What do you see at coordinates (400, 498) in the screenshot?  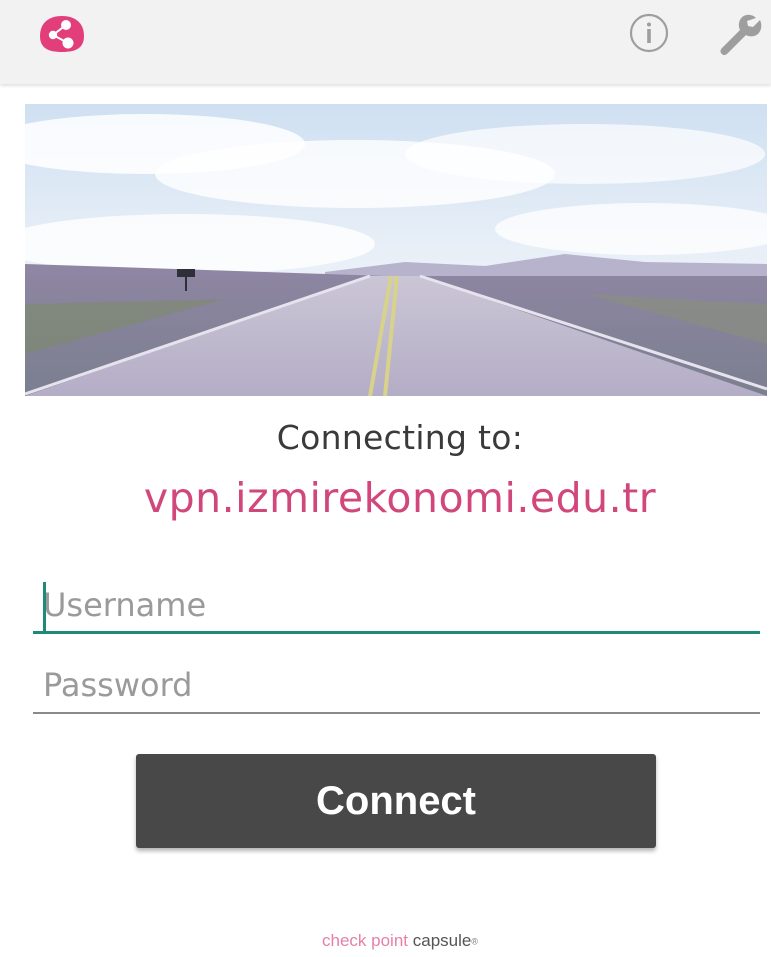 I see `server-address: vpn.izmirekonomi.edu.tr` at bounding box center [400, 498].